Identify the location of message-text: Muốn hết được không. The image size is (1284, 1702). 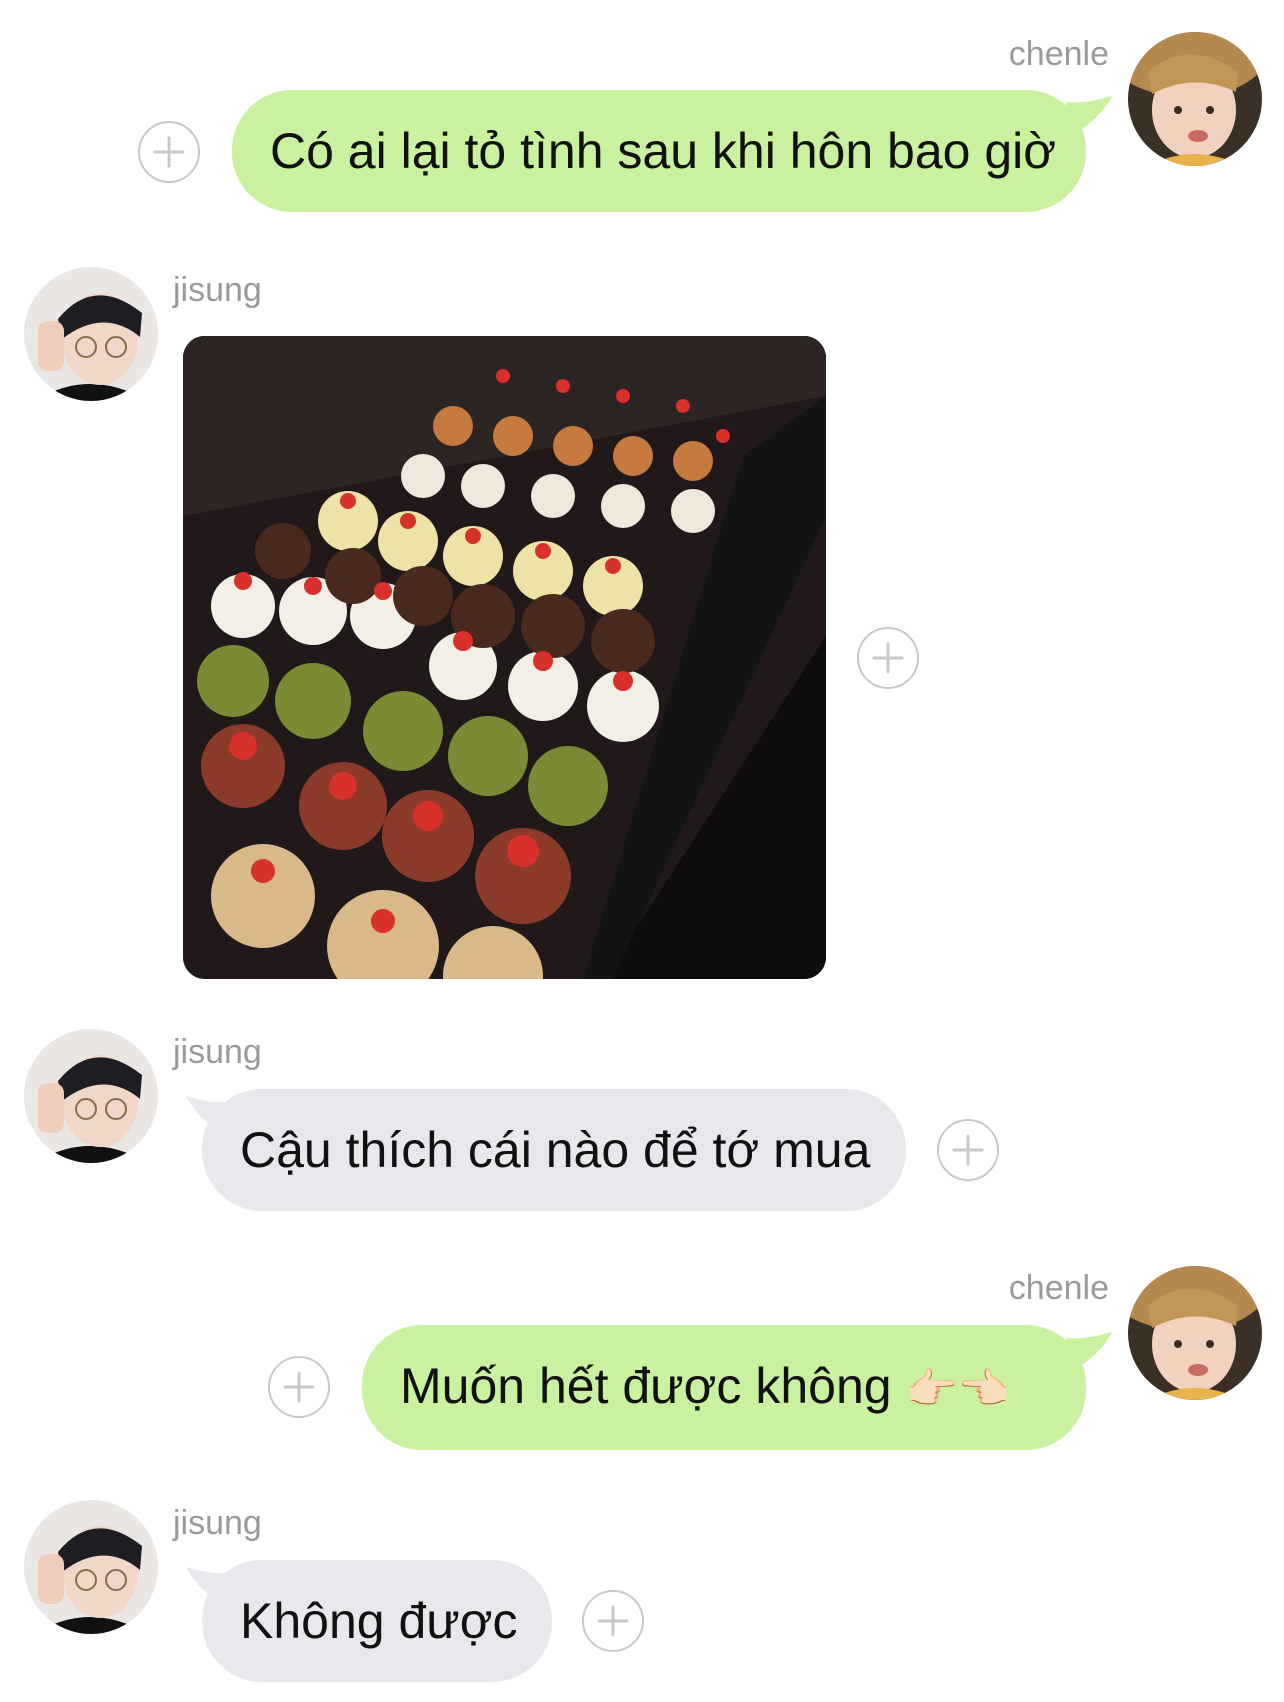
(646, 1386).